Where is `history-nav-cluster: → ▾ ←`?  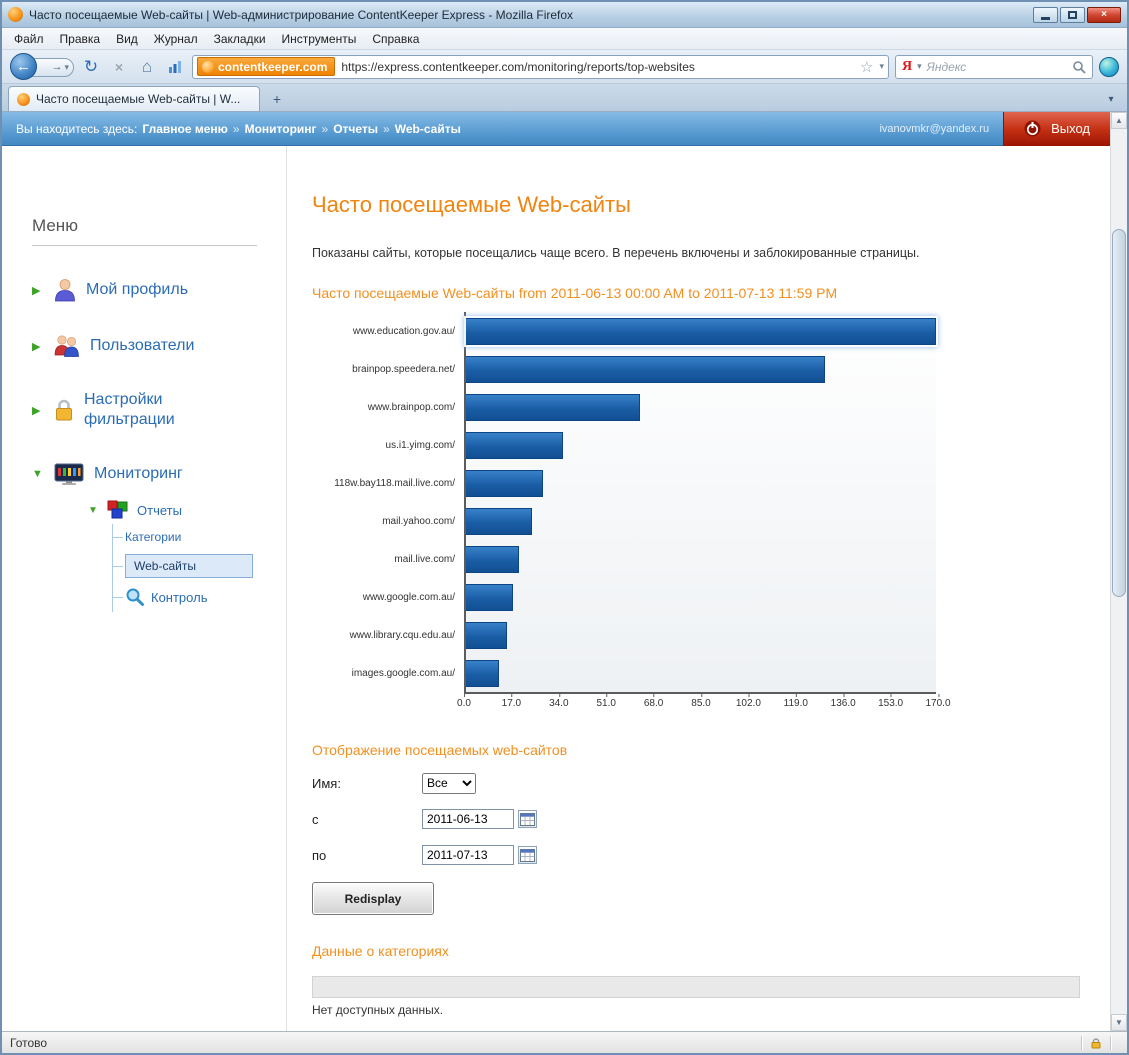
history-nav-cluster: → ▾ ← is located at coordinates (42, 66).